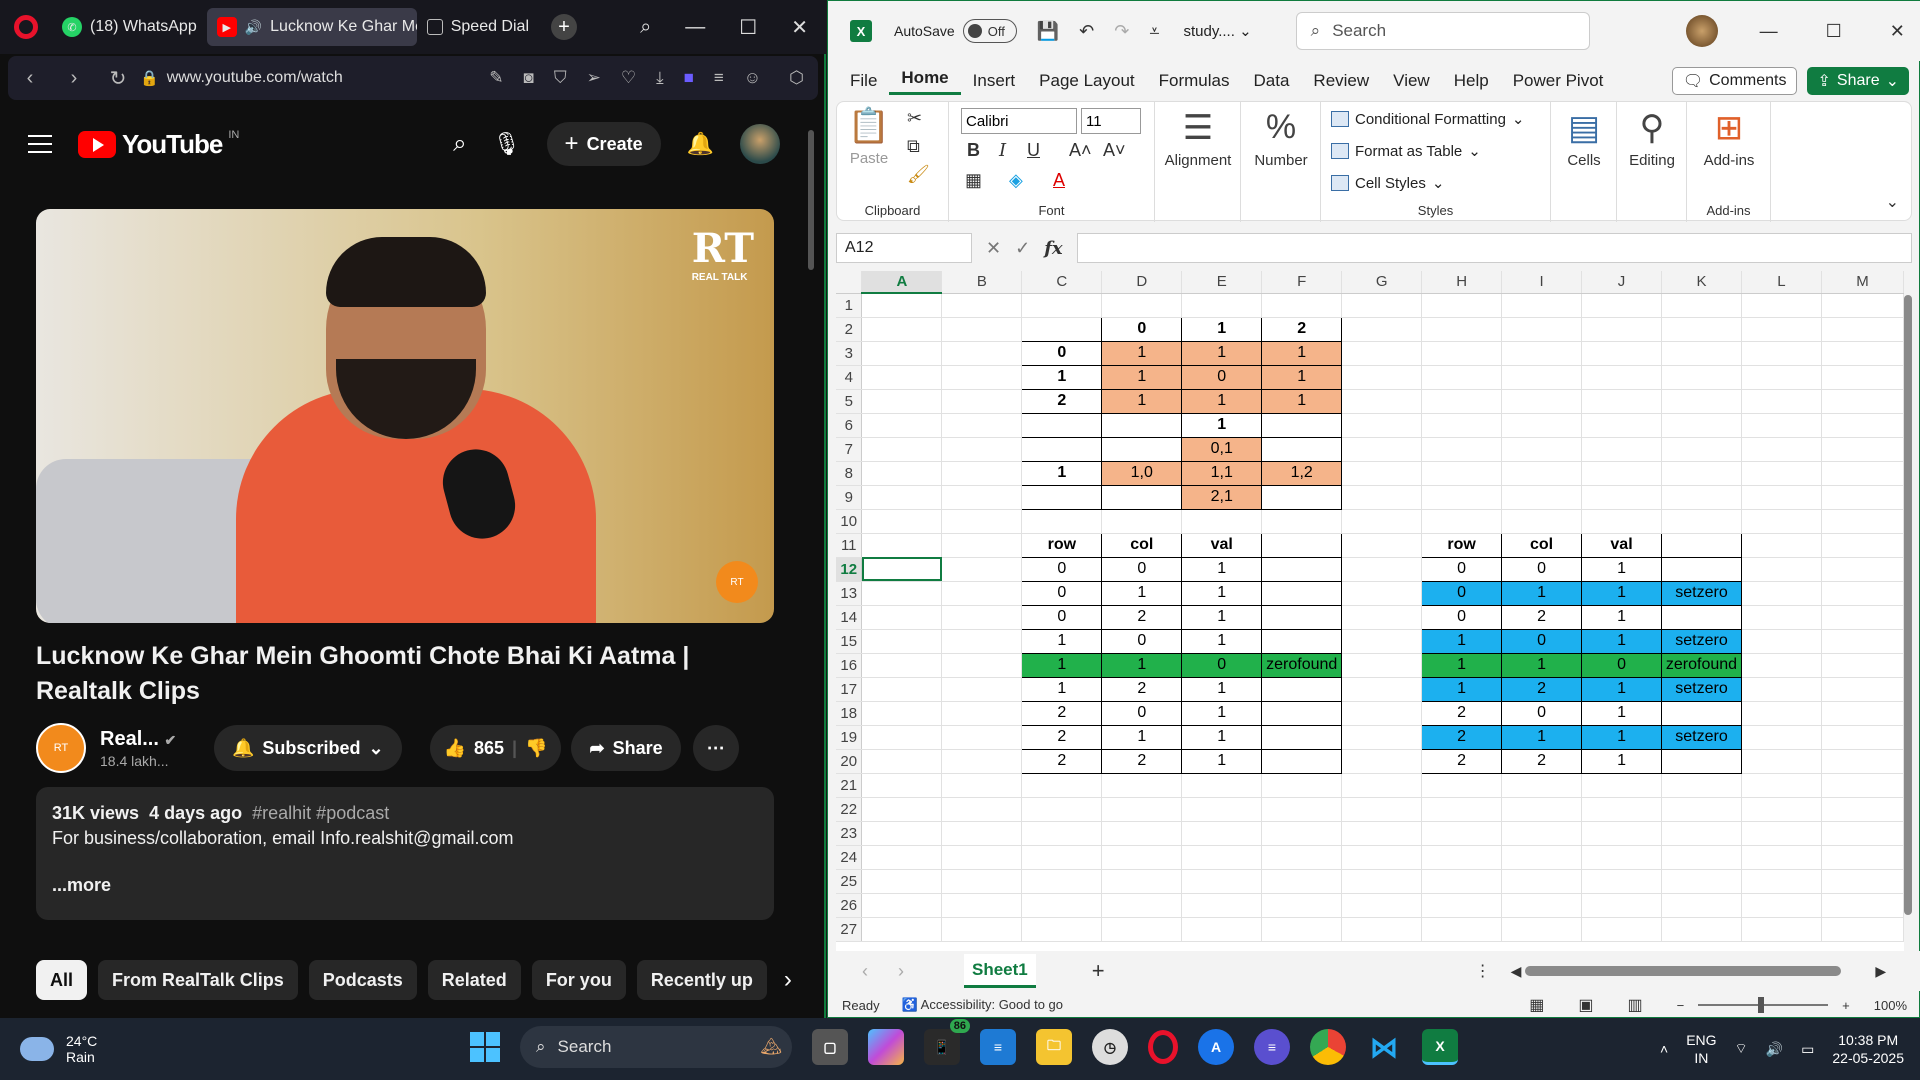 Image resolution: width=1920 pixels, height=1080 pixels. What do you see at coordinates (748, 27) in the screenshot?
I see `maximize-button: ☐` at bounding box center [748, 27].